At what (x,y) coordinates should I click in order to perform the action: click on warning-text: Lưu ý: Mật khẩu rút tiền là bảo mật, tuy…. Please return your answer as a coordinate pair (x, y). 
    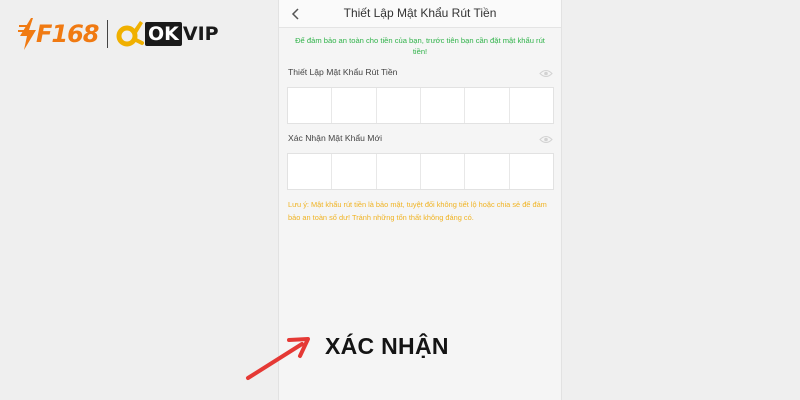
    Looking at the image, I should click on (417, 211).